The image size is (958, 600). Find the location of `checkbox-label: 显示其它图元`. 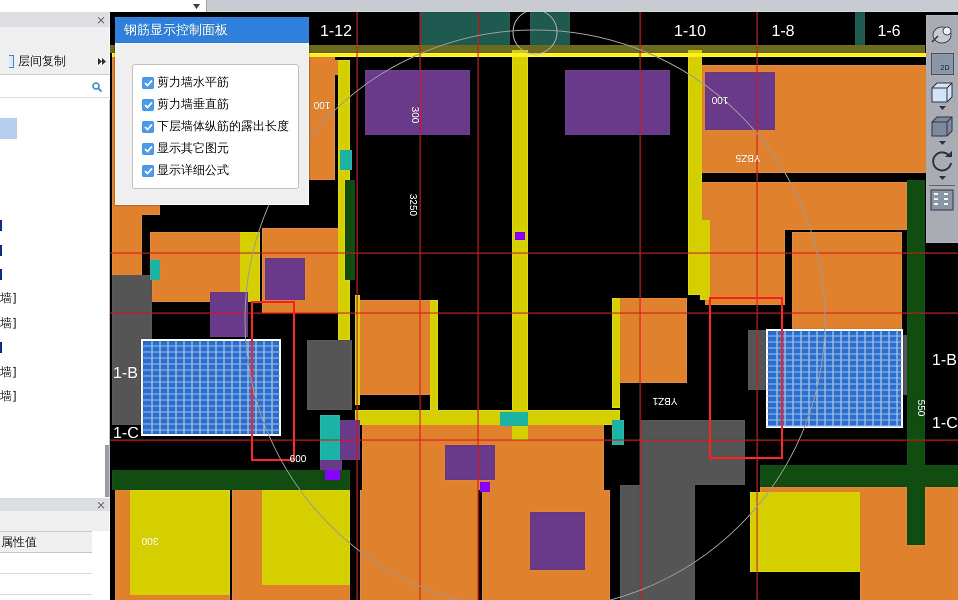

checkbox-label: 显示其它图元 is located at coordinates (193, 148).